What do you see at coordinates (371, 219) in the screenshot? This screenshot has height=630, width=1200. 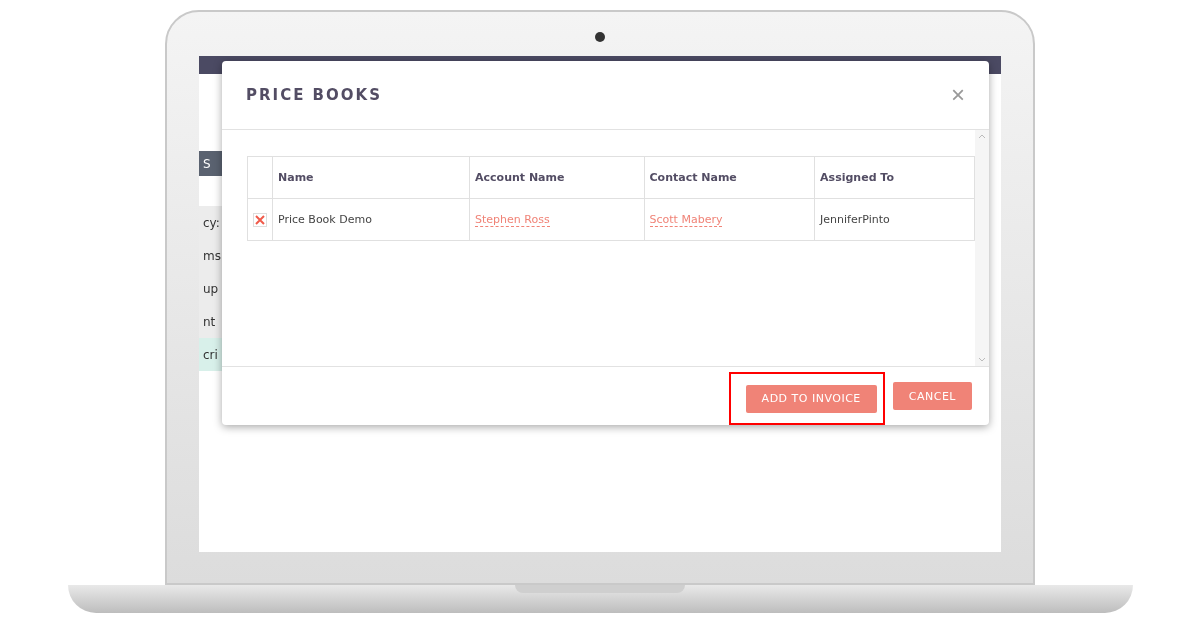 I see `table-cell: Price Book Demo` at bounding box center [371, 219].